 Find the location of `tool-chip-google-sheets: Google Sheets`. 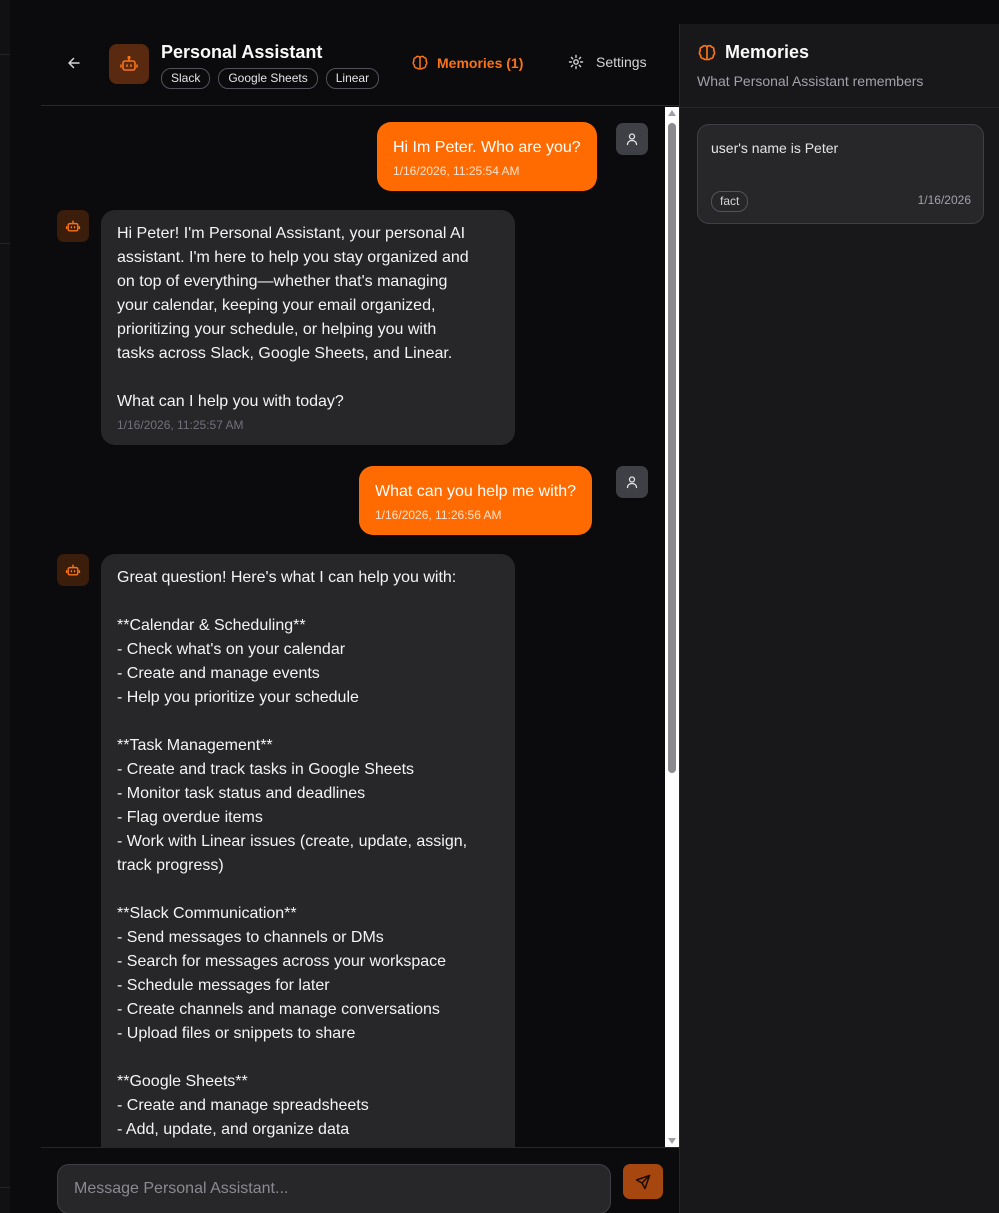

tool-chip-google-sheets: Google Sheets is located at coordinates (268, 78).